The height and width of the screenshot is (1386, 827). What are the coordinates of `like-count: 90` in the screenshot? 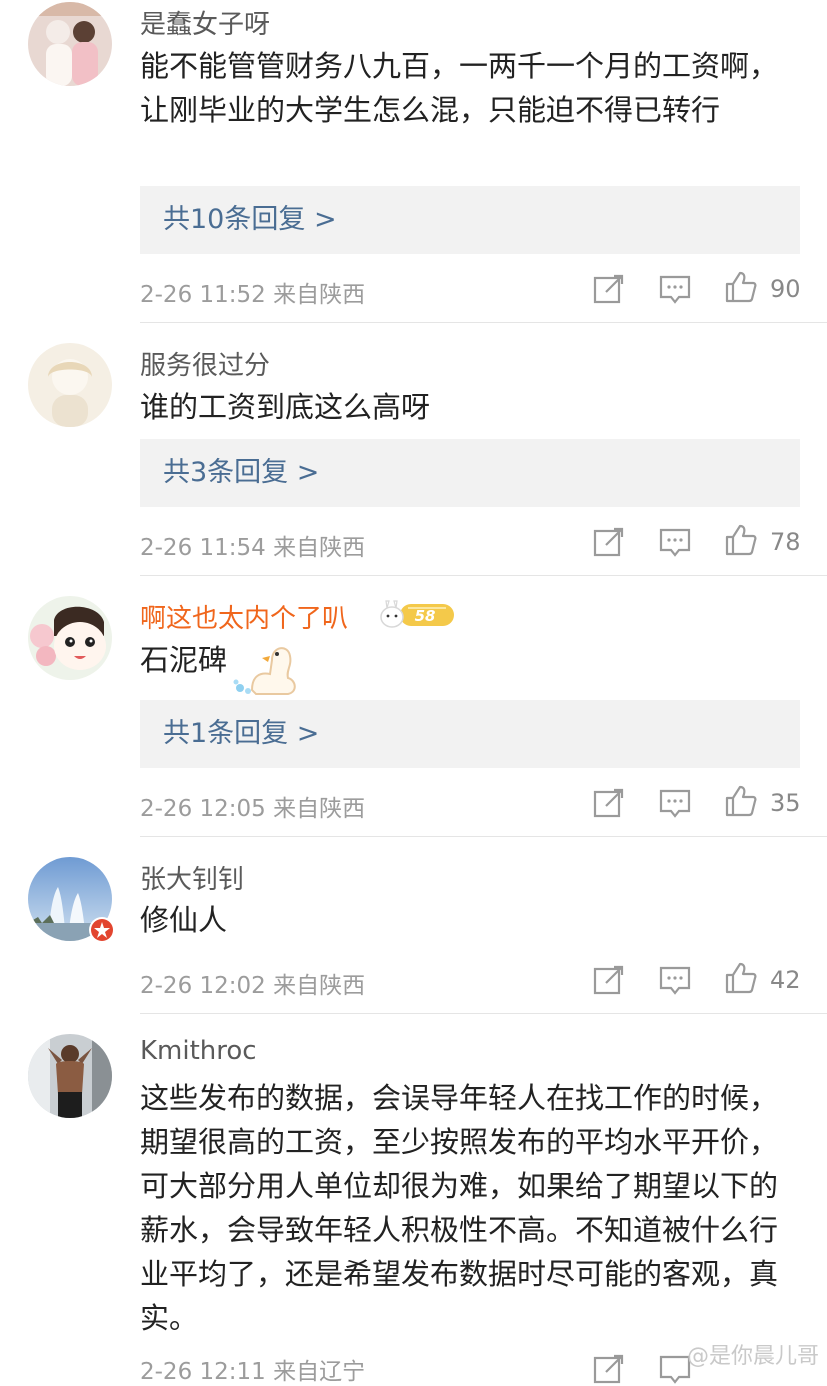 It's located at (785, 289).